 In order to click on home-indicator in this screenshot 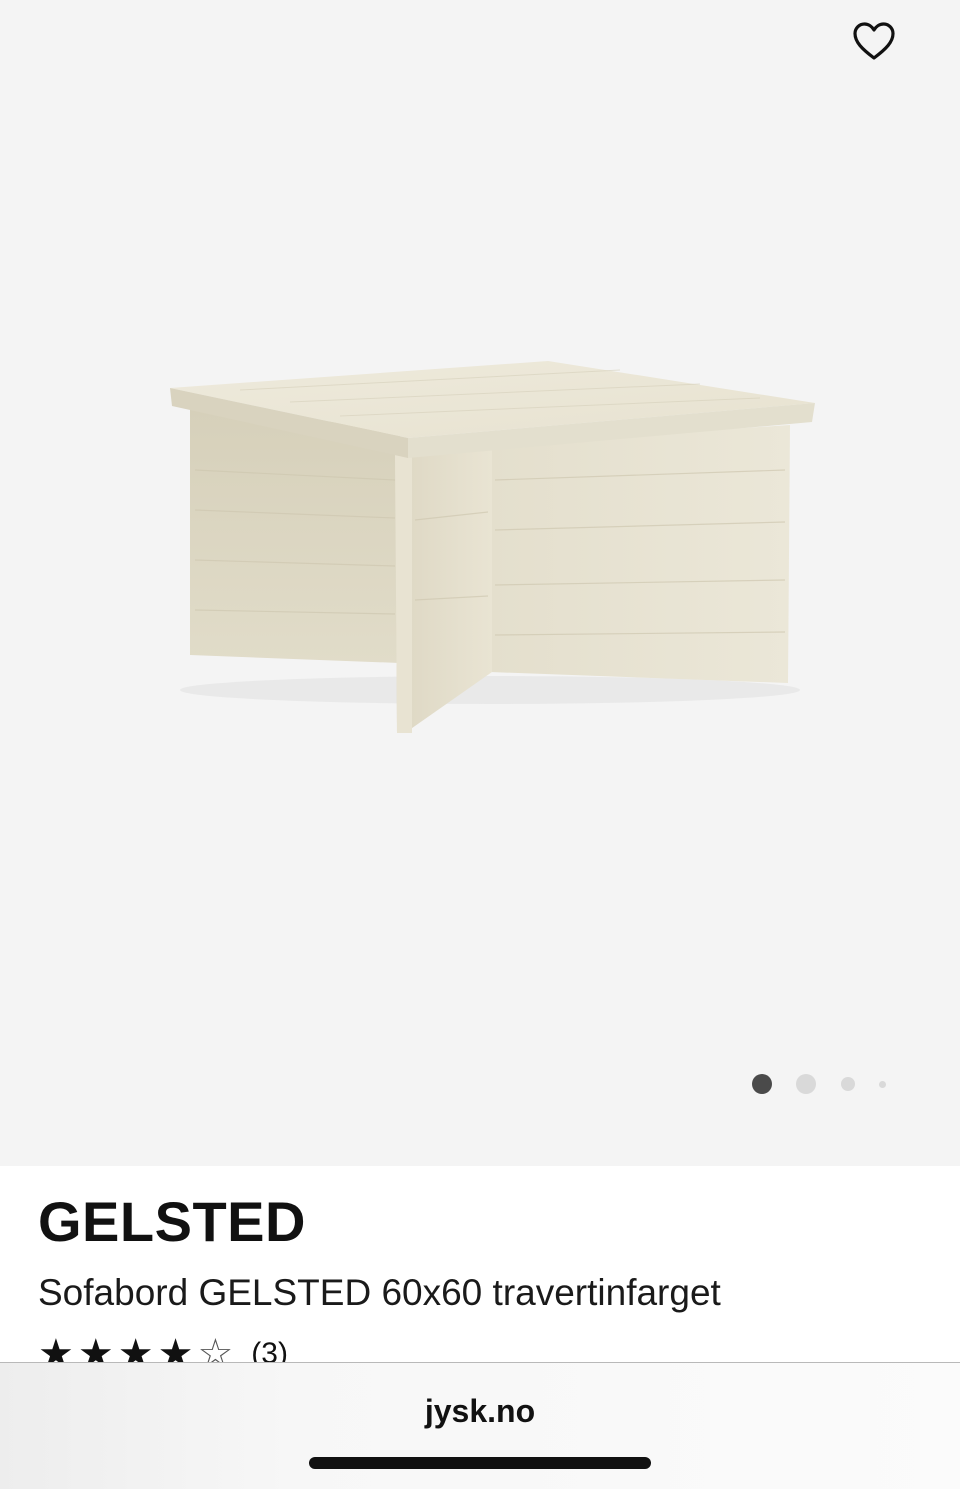, I will do `click(480, 1463)`.